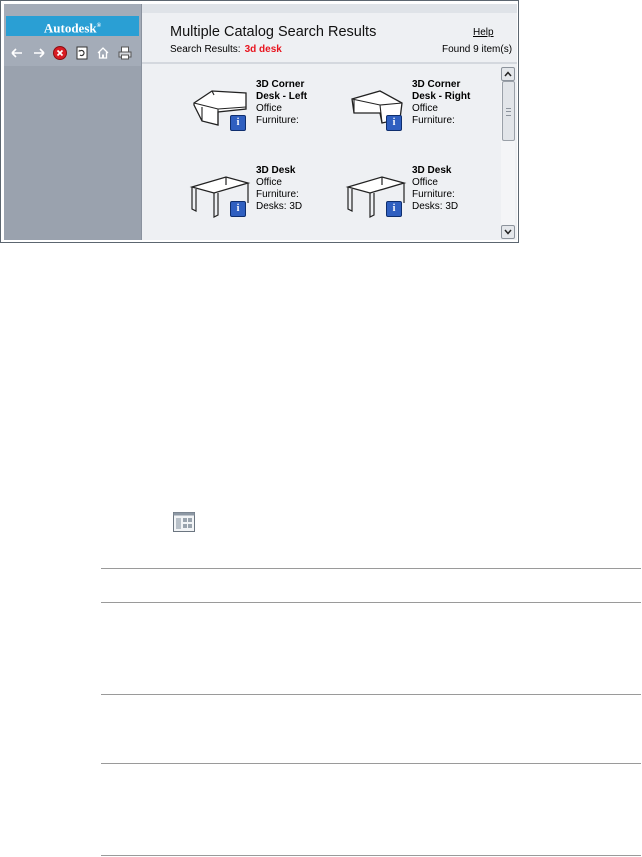  What do you see at coordinates (72, 53) in the screenshot?
I see `navigation-toolbar` at bounding box center [72, 53].